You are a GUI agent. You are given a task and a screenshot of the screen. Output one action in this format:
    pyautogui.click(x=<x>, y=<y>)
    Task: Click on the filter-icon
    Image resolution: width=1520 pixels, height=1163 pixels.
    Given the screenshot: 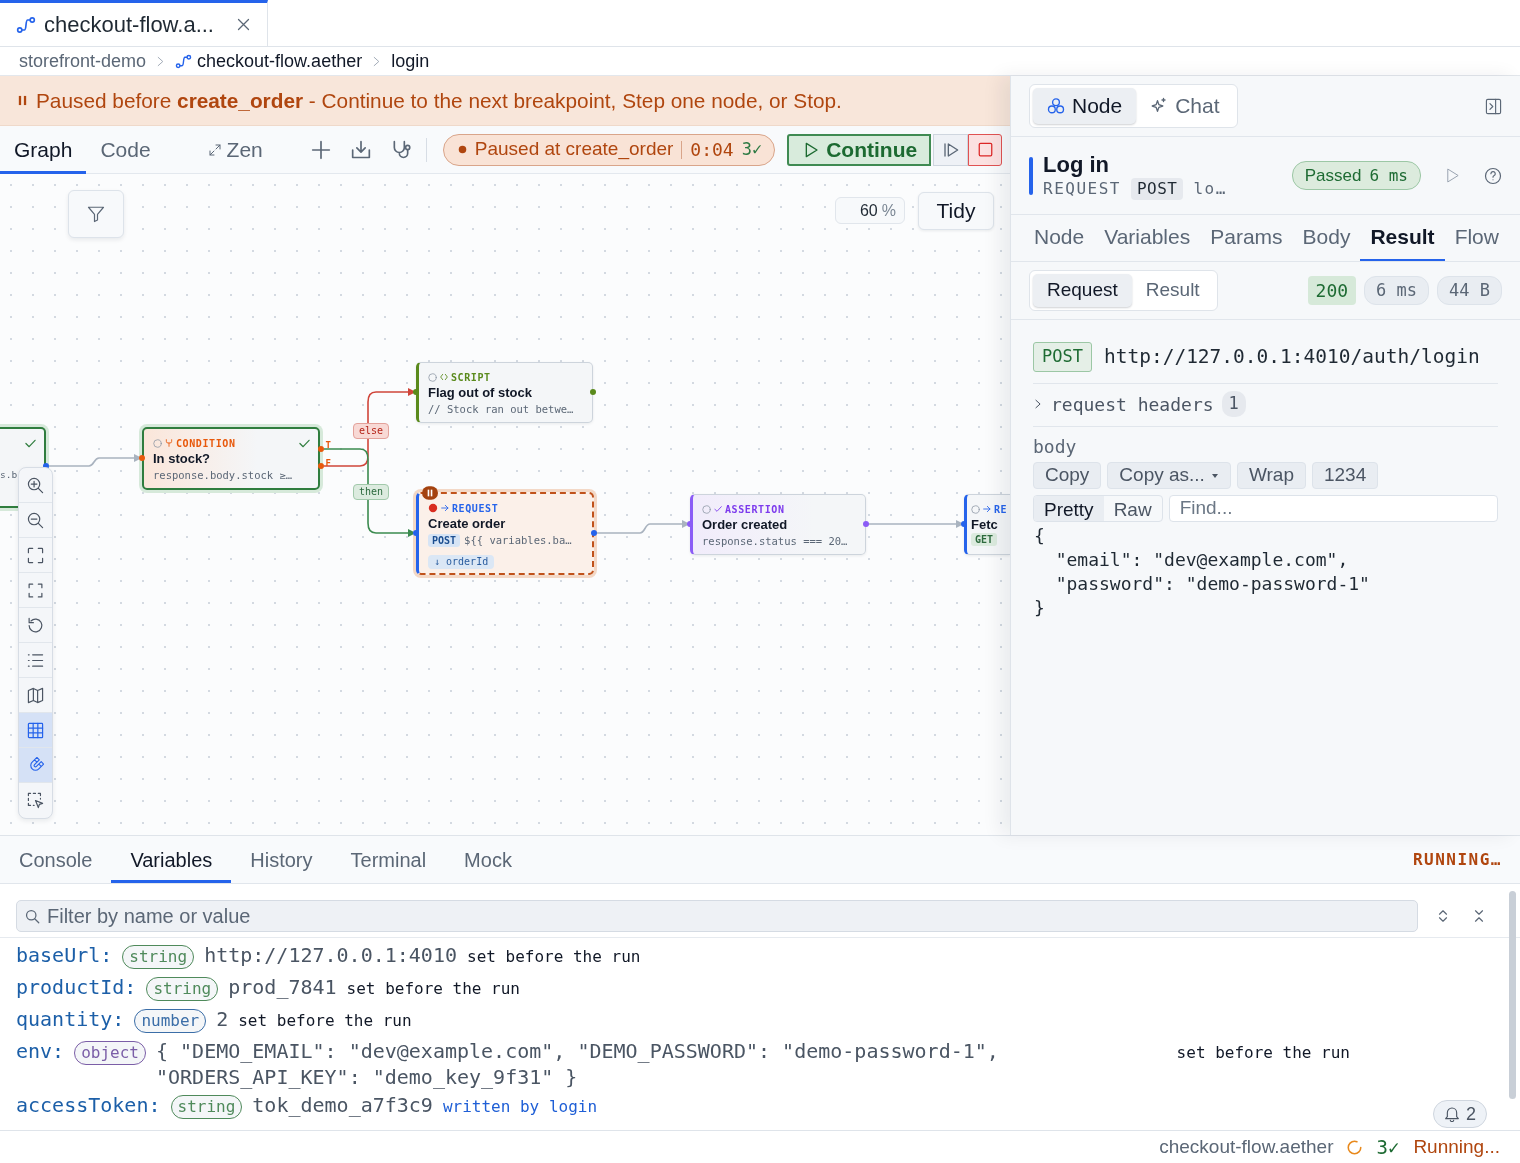 What is the action you would take?
    pyautogui.click(x=96, y=214)
    